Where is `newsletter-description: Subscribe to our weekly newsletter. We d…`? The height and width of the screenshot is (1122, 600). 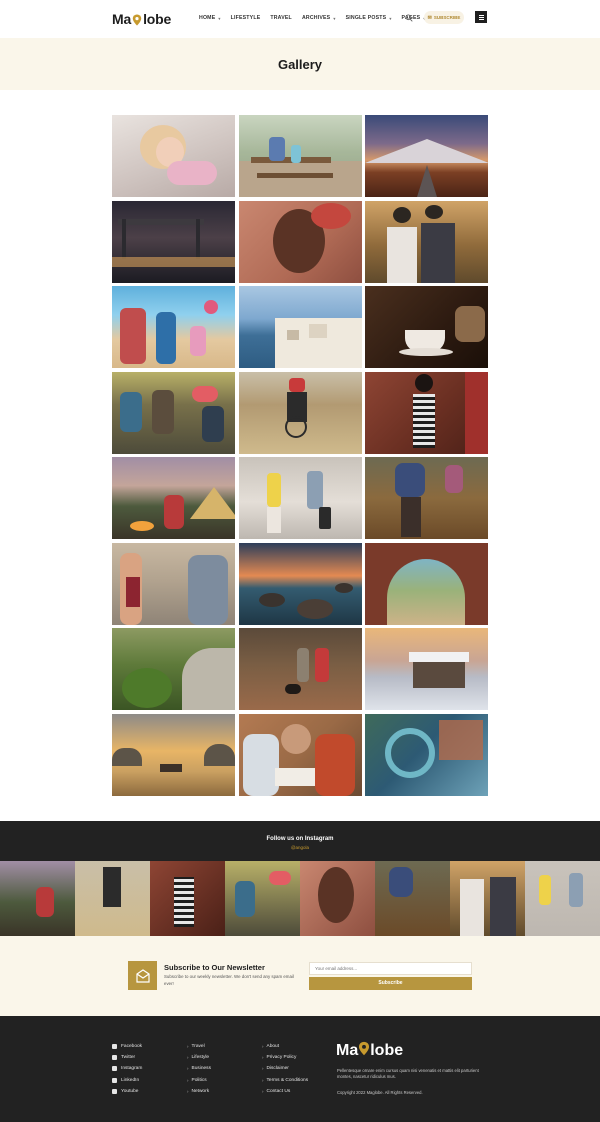 newsletter-description: Subscribe to our weekly newsletter. We d… is located at coordinates (229, 980).